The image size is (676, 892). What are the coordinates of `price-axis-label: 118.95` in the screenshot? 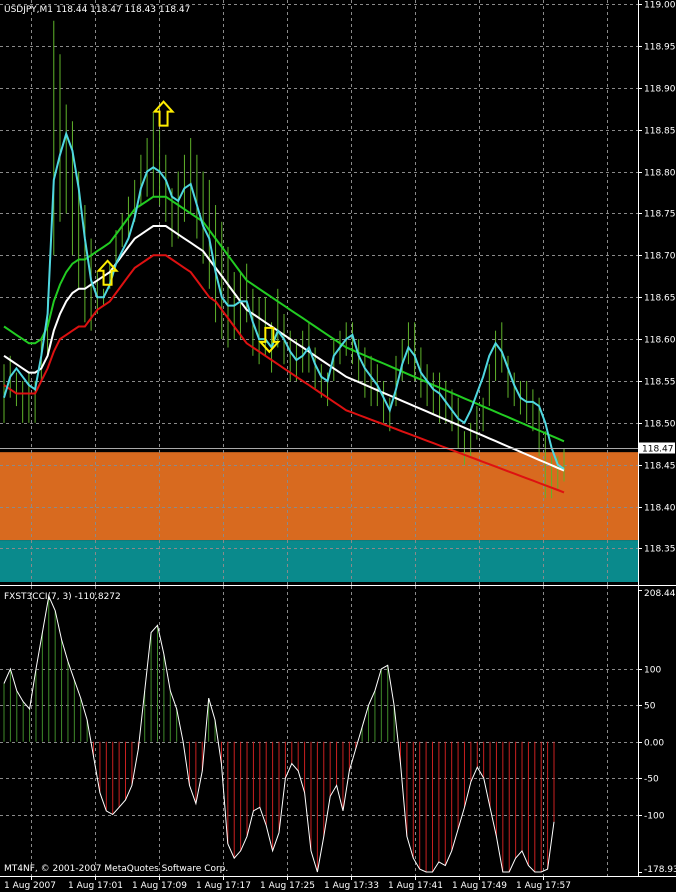 It's located at (660, 48).